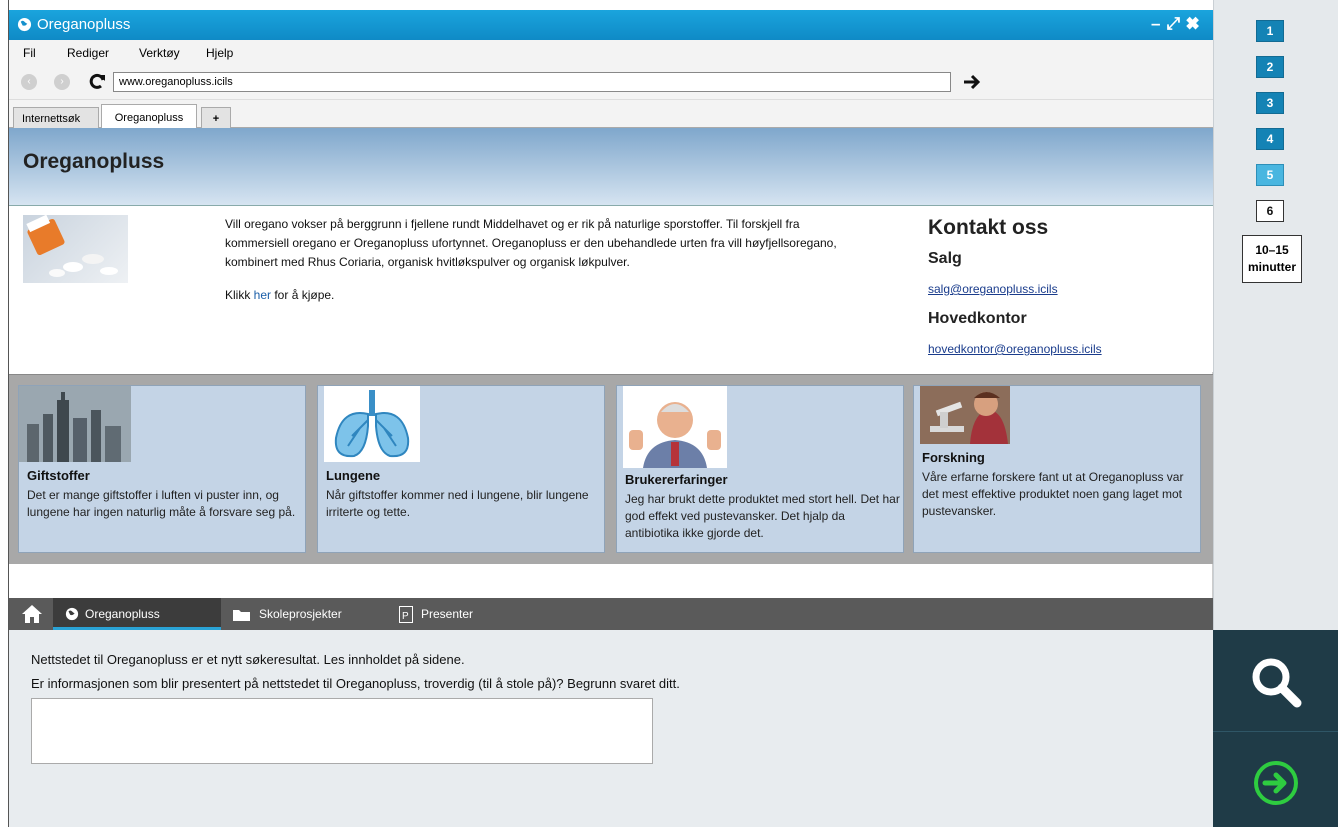 The height and width of the screenshot is (827, 1338). What do you see at coordinates (62, 82) in the screenshot?
I see `forward-icon: ›` at bounding box center [62, 82].